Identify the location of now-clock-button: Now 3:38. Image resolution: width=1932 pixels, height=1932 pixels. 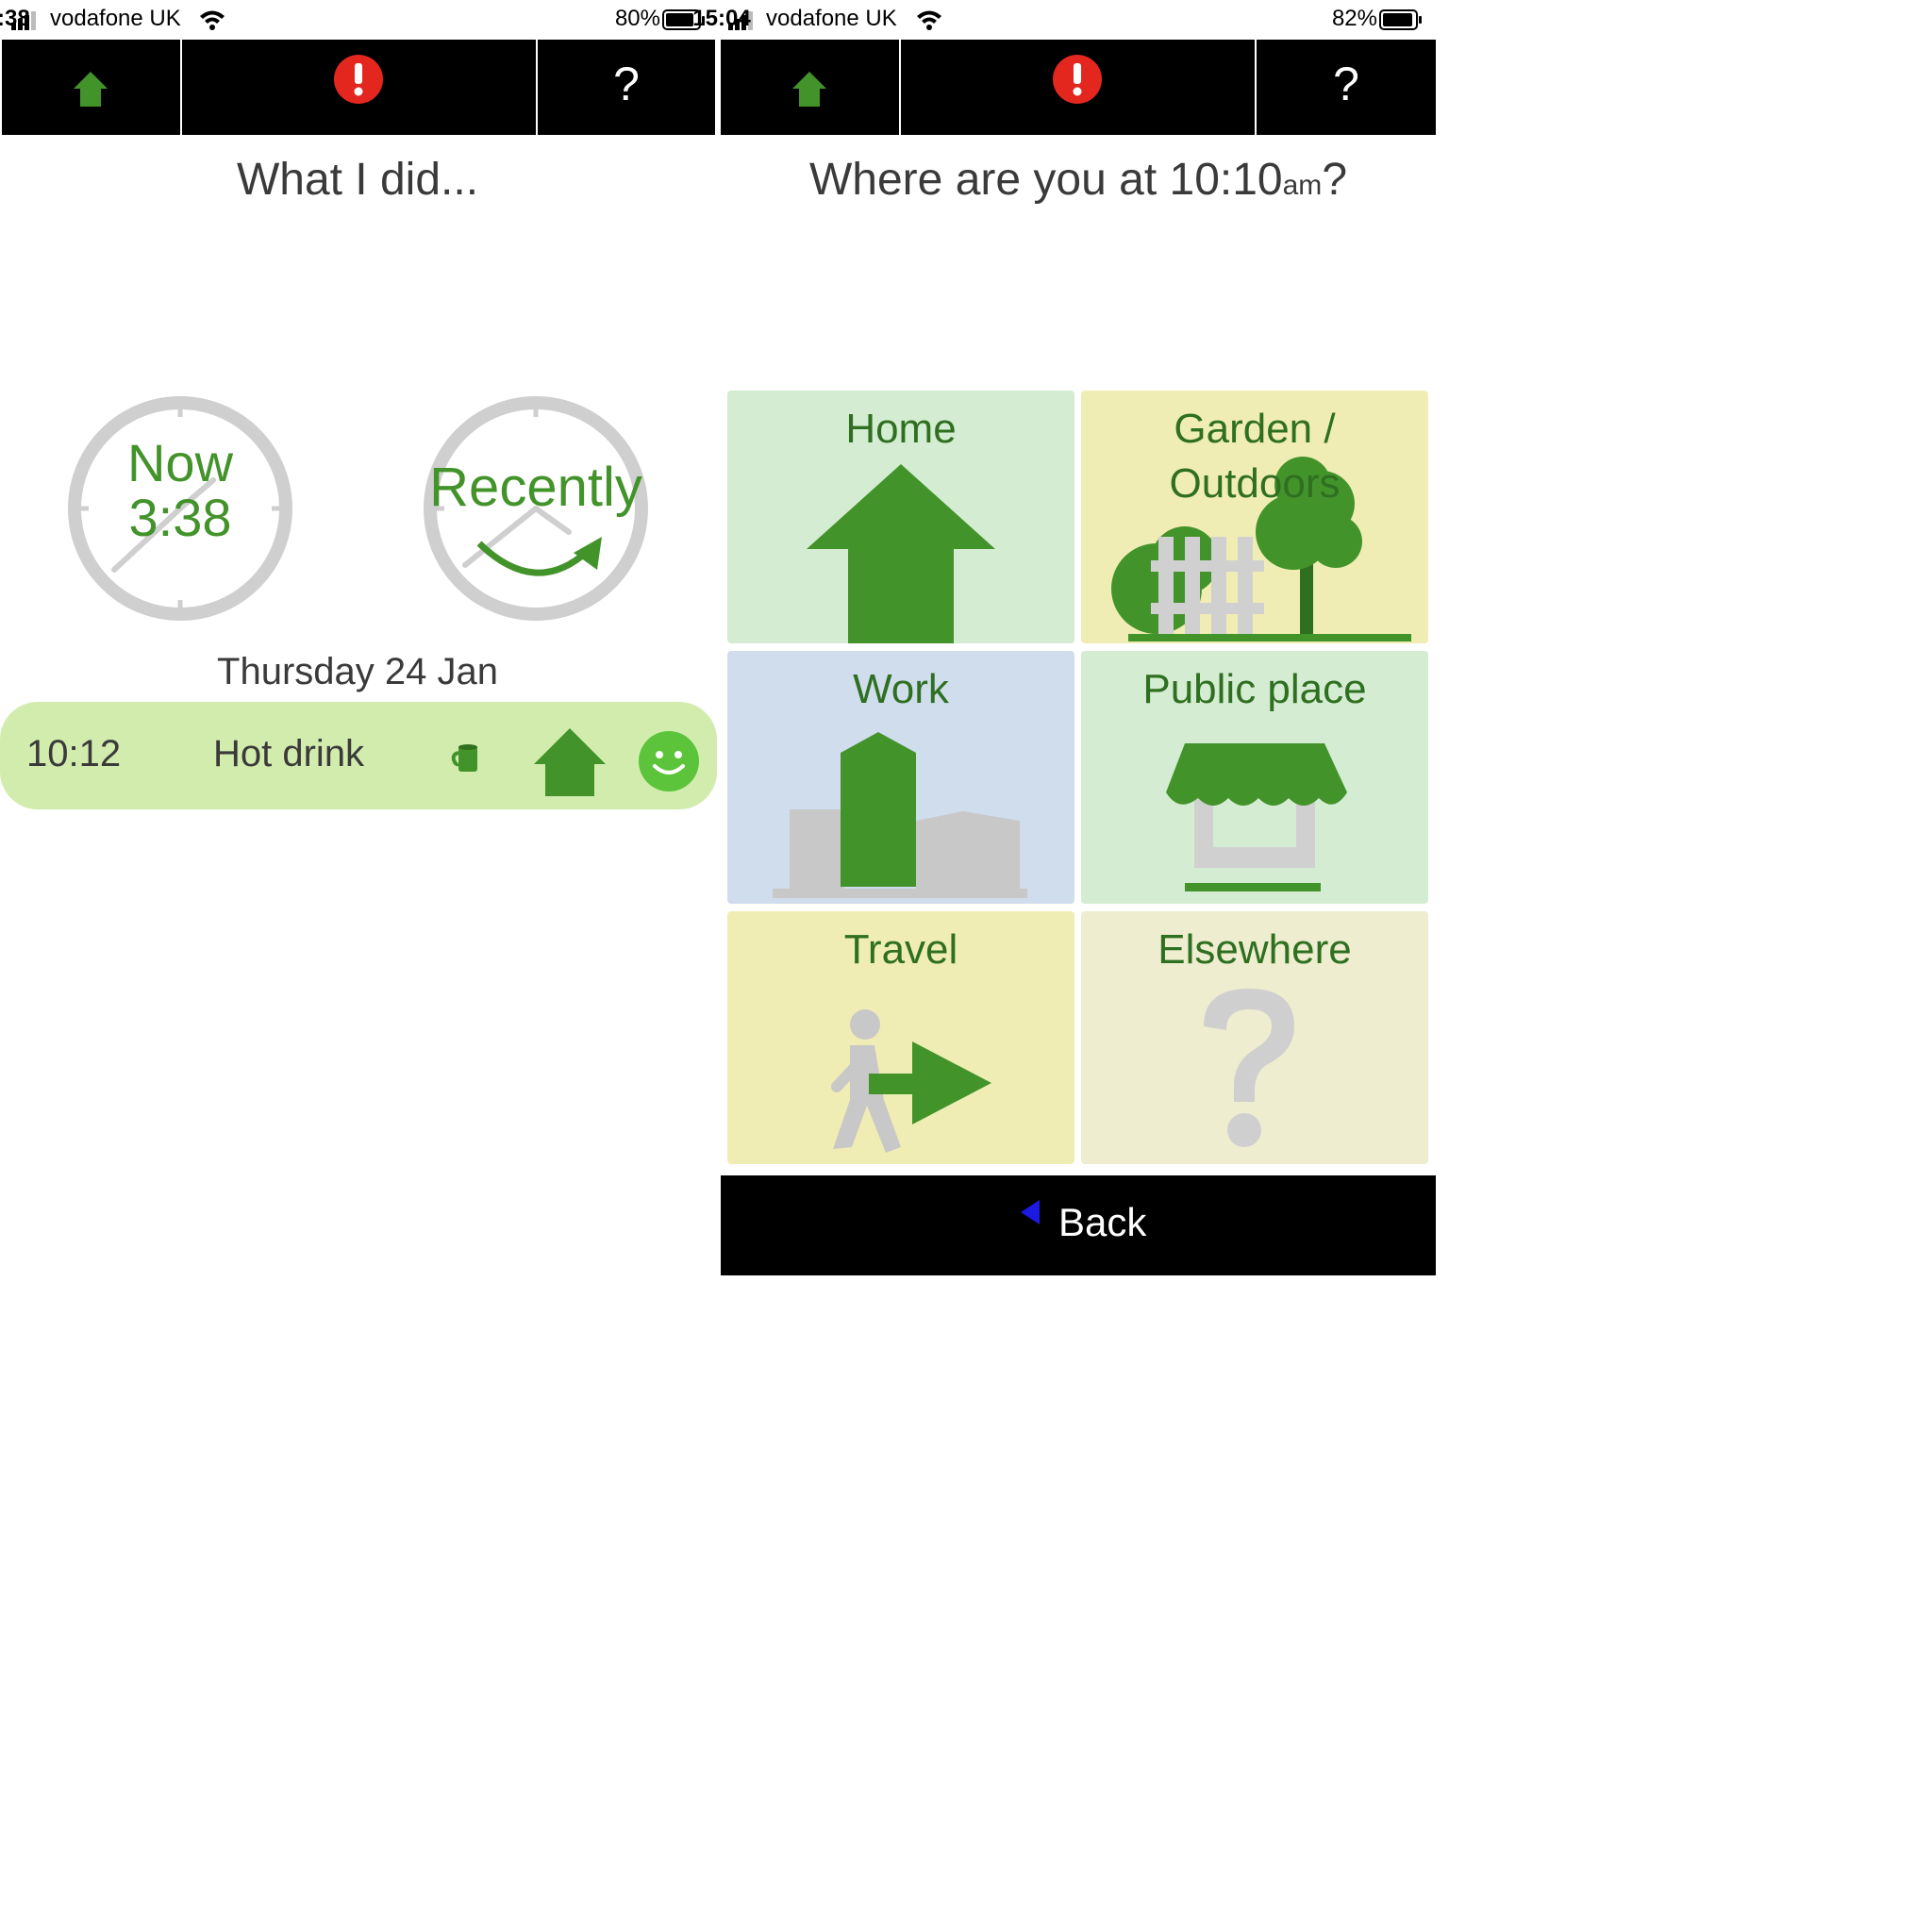
(180, 508).